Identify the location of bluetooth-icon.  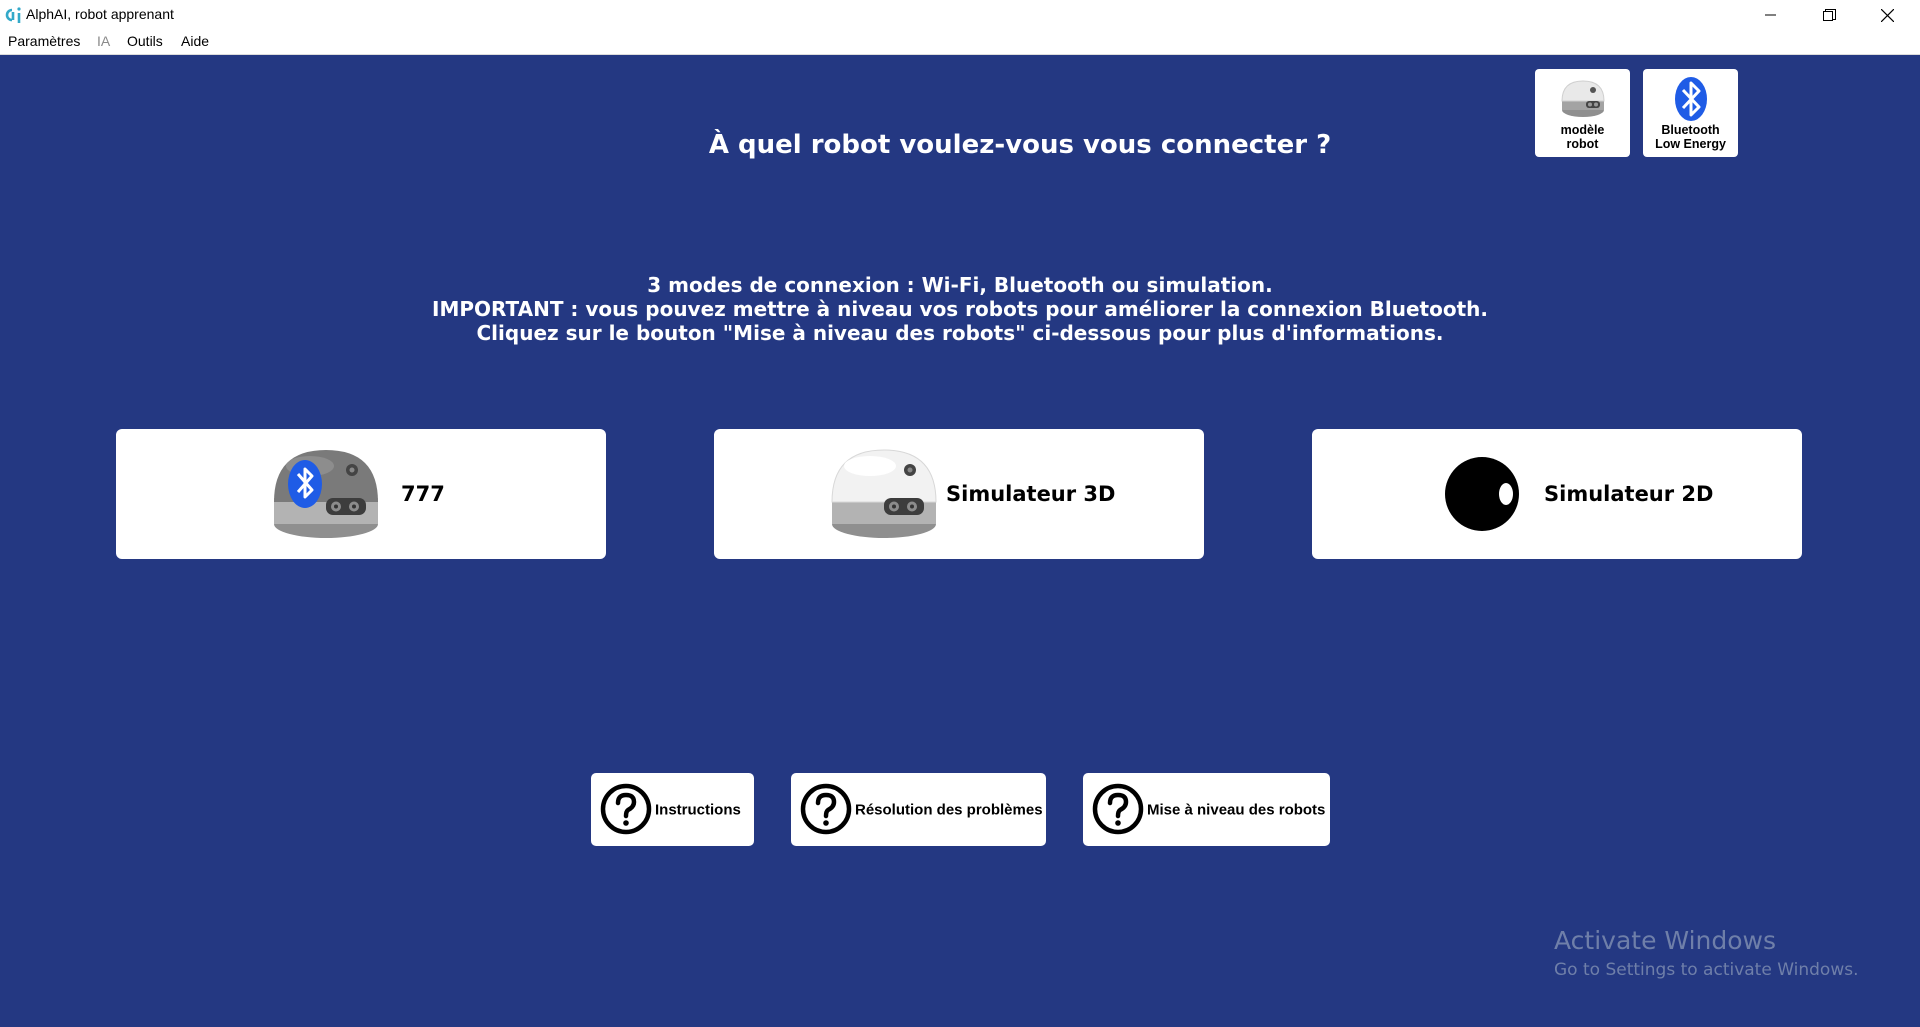
(1690, 99).